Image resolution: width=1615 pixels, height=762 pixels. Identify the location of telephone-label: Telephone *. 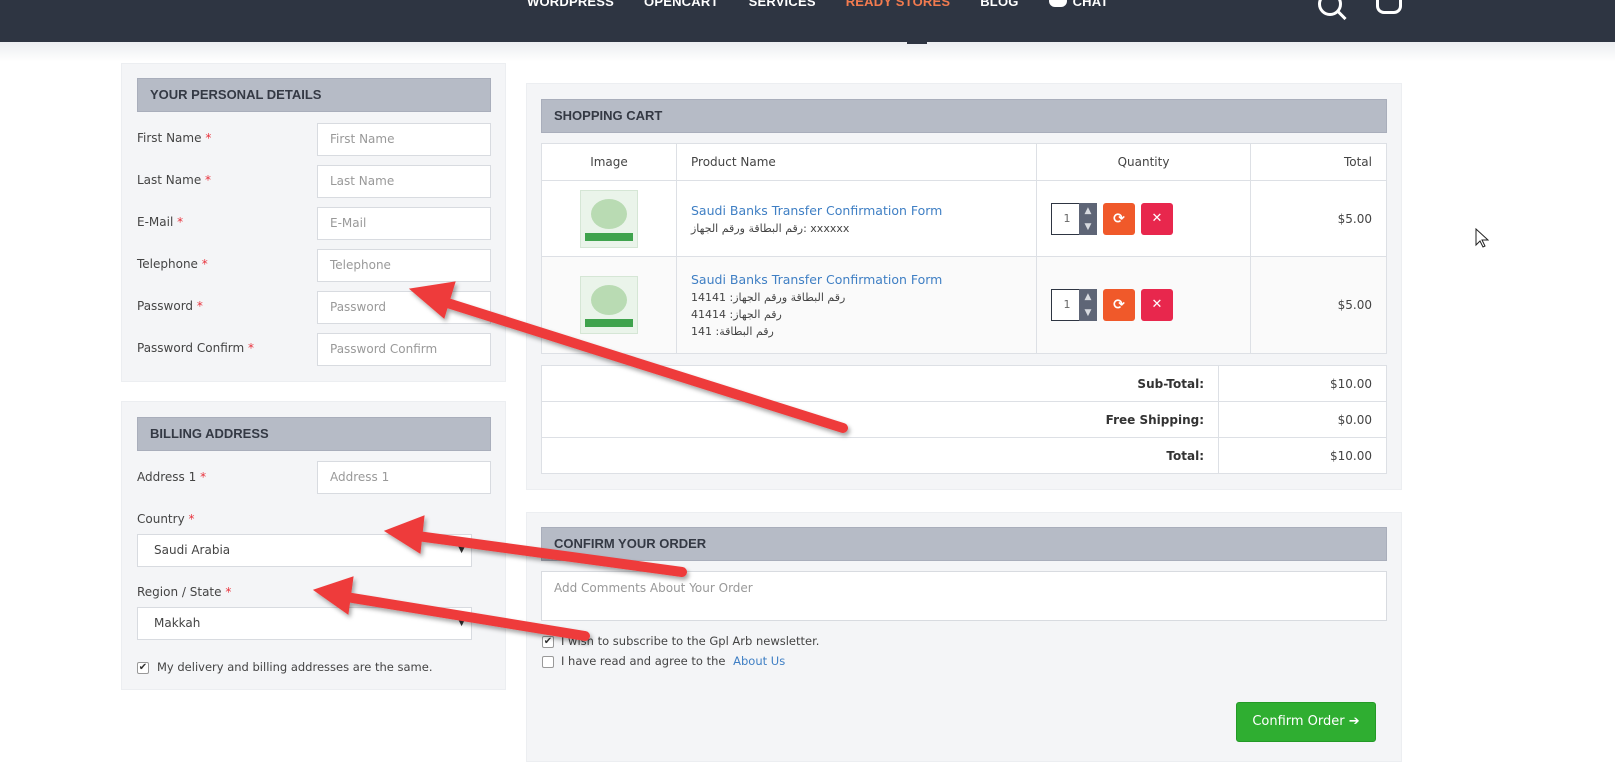
(172, 264).